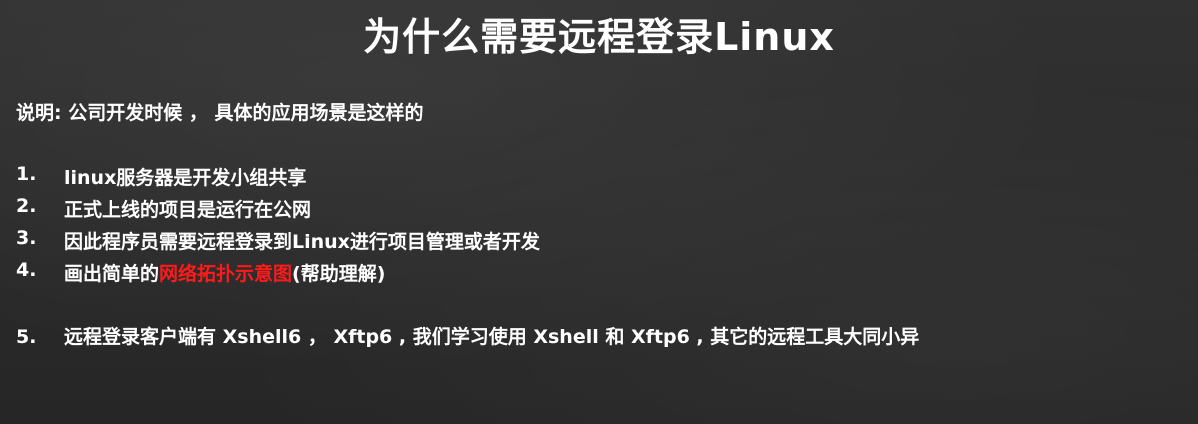  I want to click on list-item: 1. linux服务器是开发小组共享, so click(161, 176).